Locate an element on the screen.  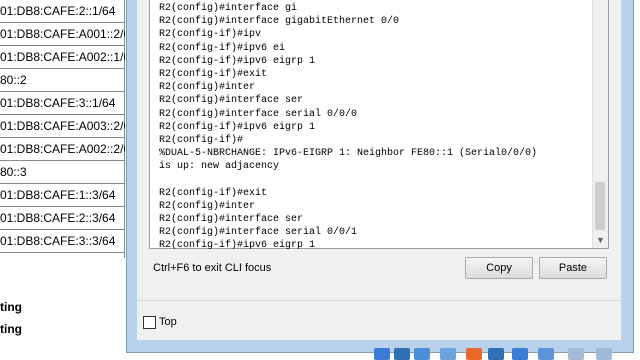
table-row: 01:DB8:CAFE:1::3/64 is located at coordinates (62, 195).